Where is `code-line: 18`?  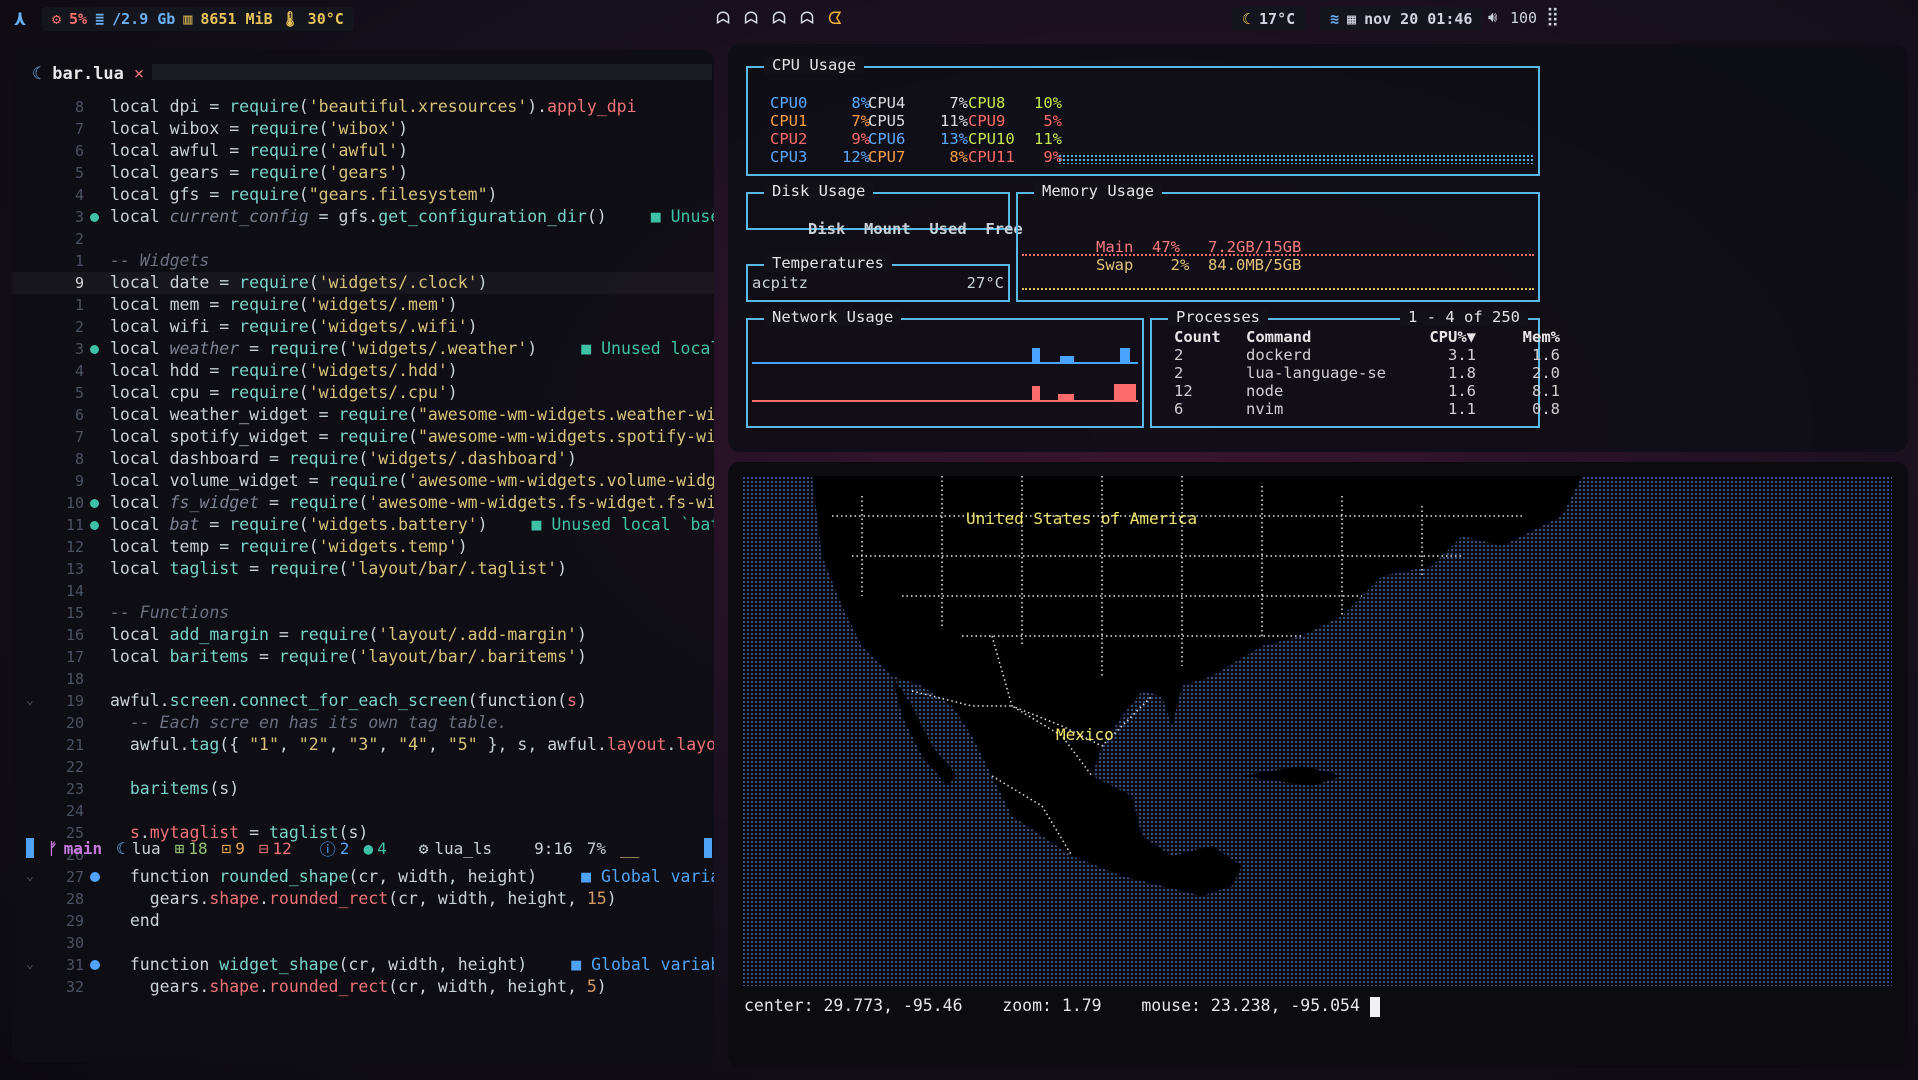
code-line: 18 is located at coordinates (363, 679).